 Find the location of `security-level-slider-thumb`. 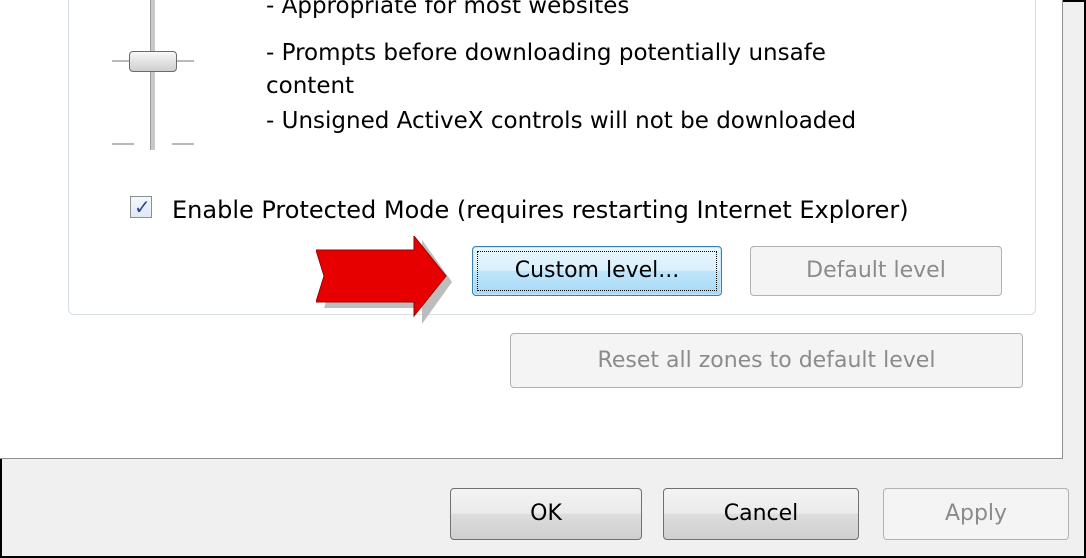

security-level-slider-thumb is located at coordinates (153, 61).